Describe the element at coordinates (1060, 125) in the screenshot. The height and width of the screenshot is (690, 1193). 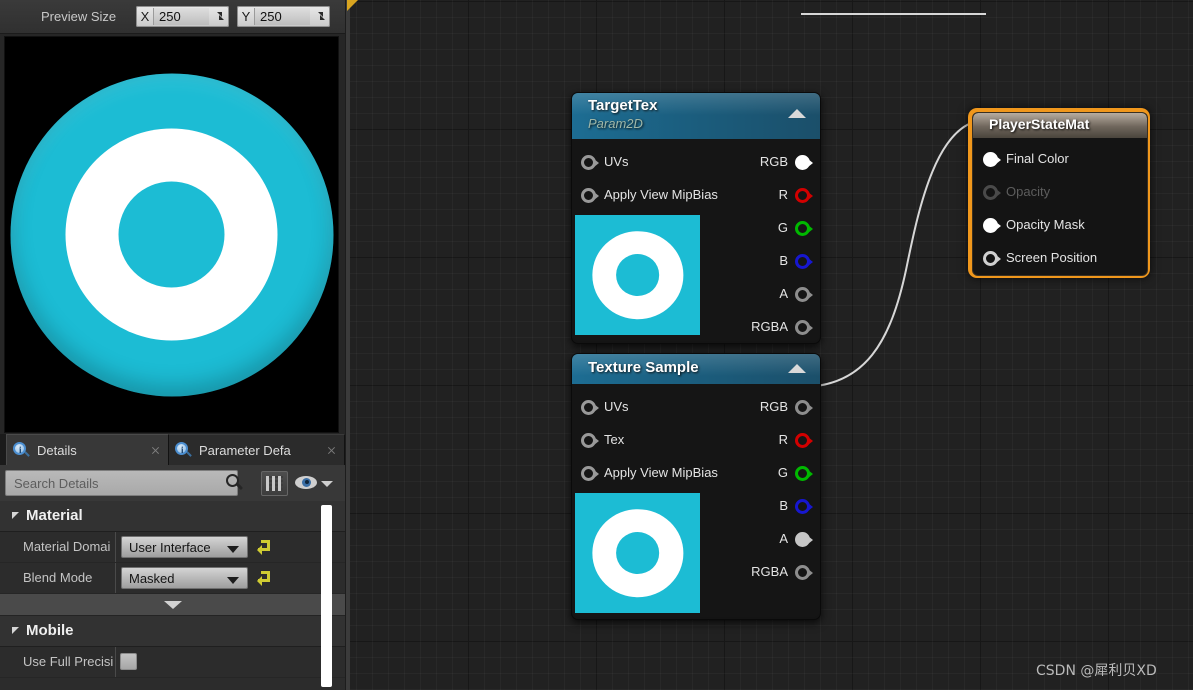
I see `node-player-state-mat-header: PlayerStateMat` at that location.